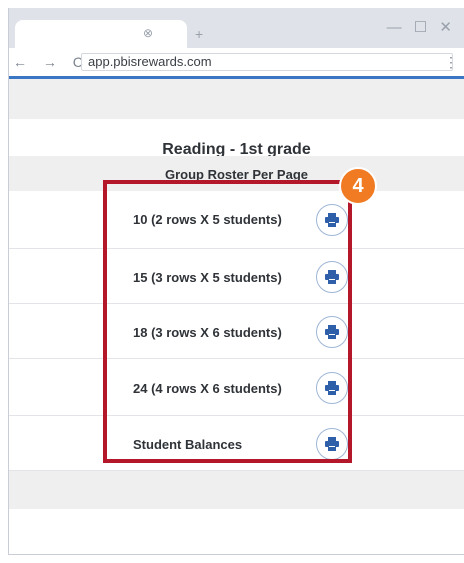 The width and height of the screenshot is (464, 563). Describe the element at coordinates (421, 27) in the screenshot. I see `window-controls: — ☐ ✕` at that location.